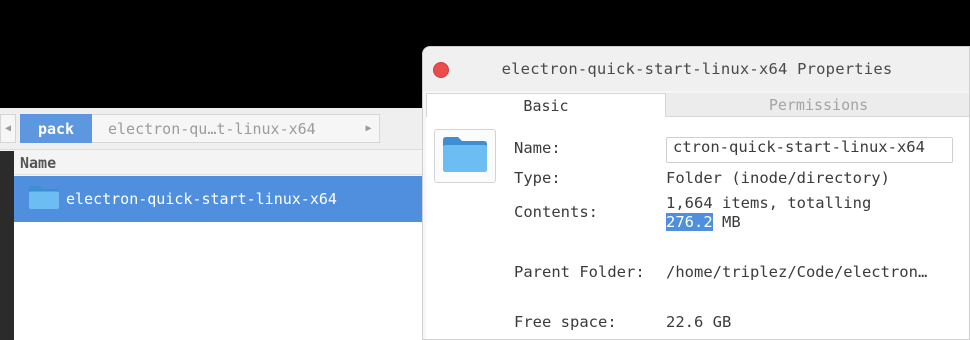  Describe the element at coordinates (689, 222) in the screenshot. I see `contents-size-selected: 276.2` at that location.